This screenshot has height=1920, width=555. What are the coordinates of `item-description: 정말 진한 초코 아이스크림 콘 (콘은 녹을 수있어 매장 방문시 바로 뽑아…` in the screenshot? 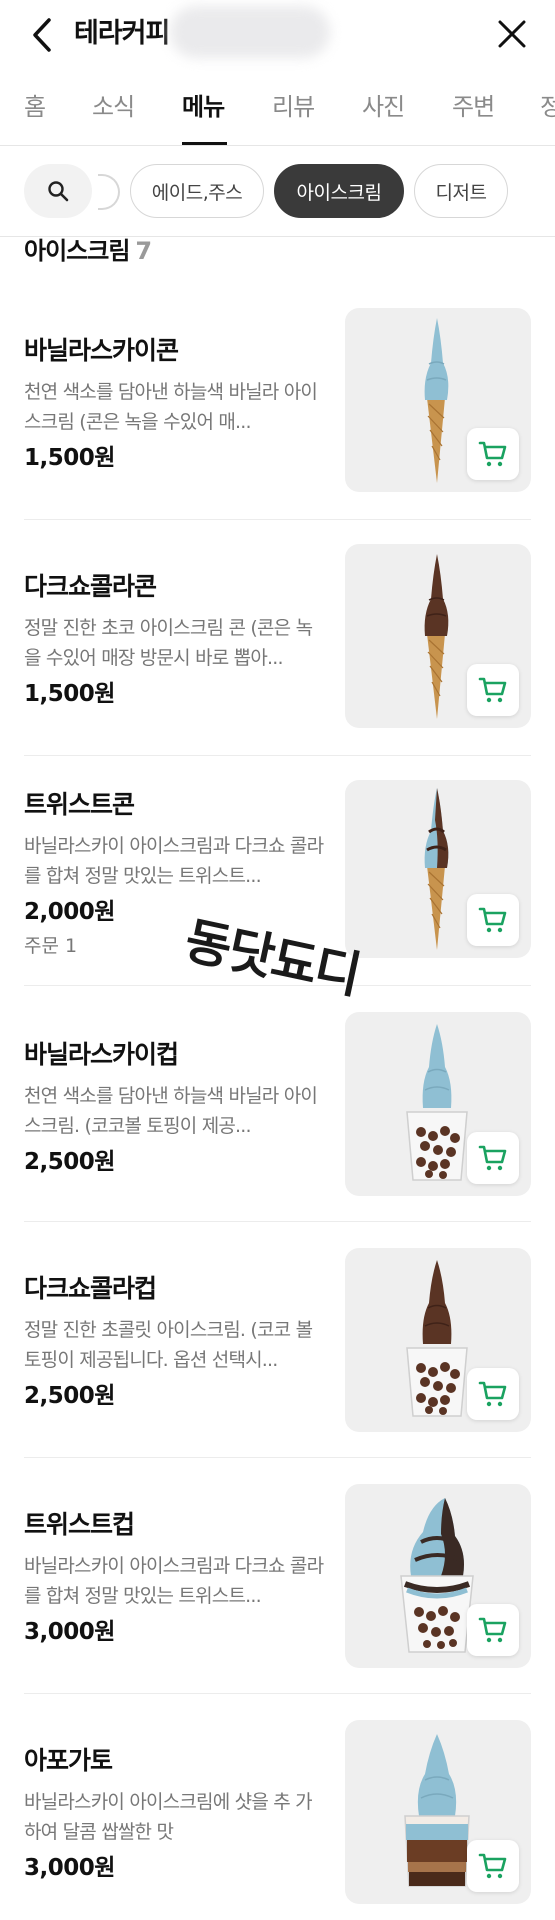 It's located at (168, 643).